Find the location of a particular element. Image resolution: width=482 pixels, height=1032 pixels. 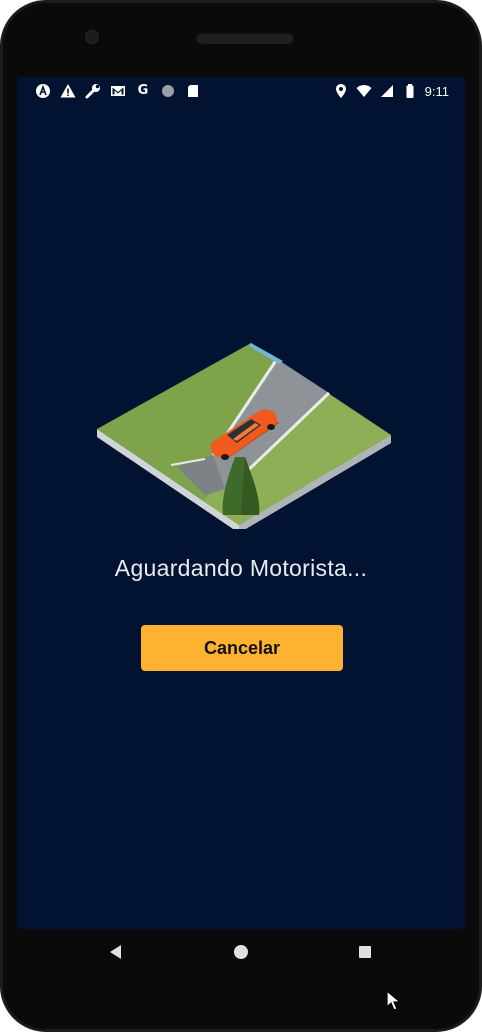

back-icon is located at coordinates (115, 952).